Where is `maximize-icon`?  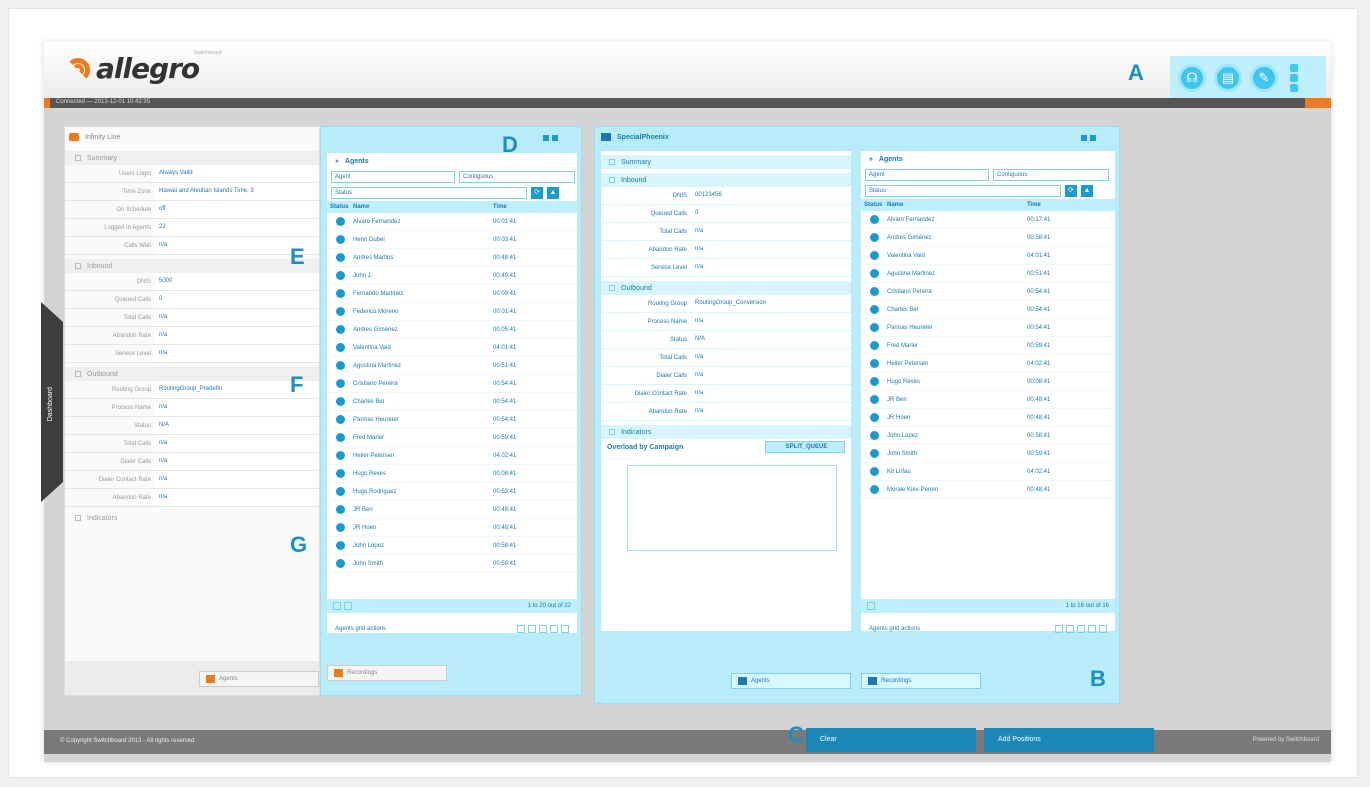
maximize-icon is located at coordinates (1294, 78).